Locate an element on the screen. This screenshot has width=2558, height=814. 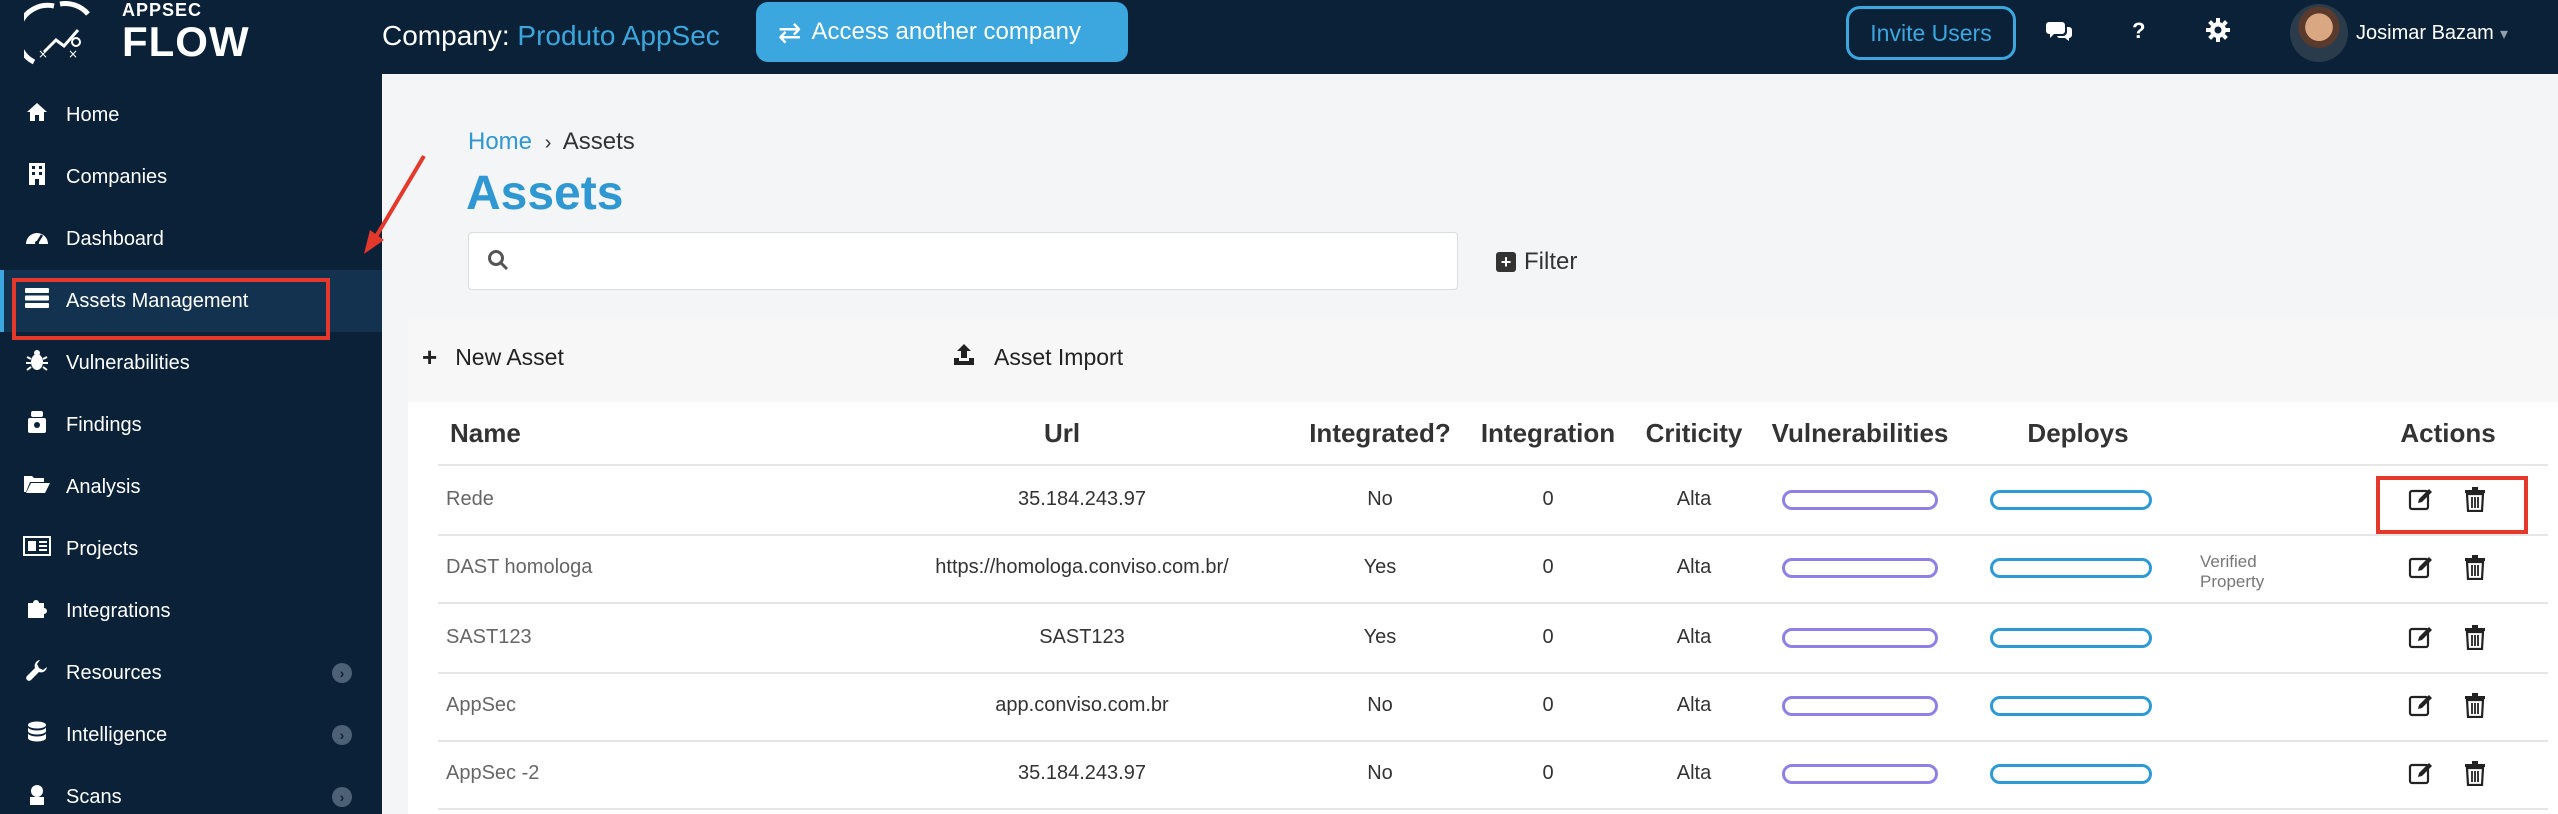
logo-text-bottom: FLOW is located at coordinates (186, 41).